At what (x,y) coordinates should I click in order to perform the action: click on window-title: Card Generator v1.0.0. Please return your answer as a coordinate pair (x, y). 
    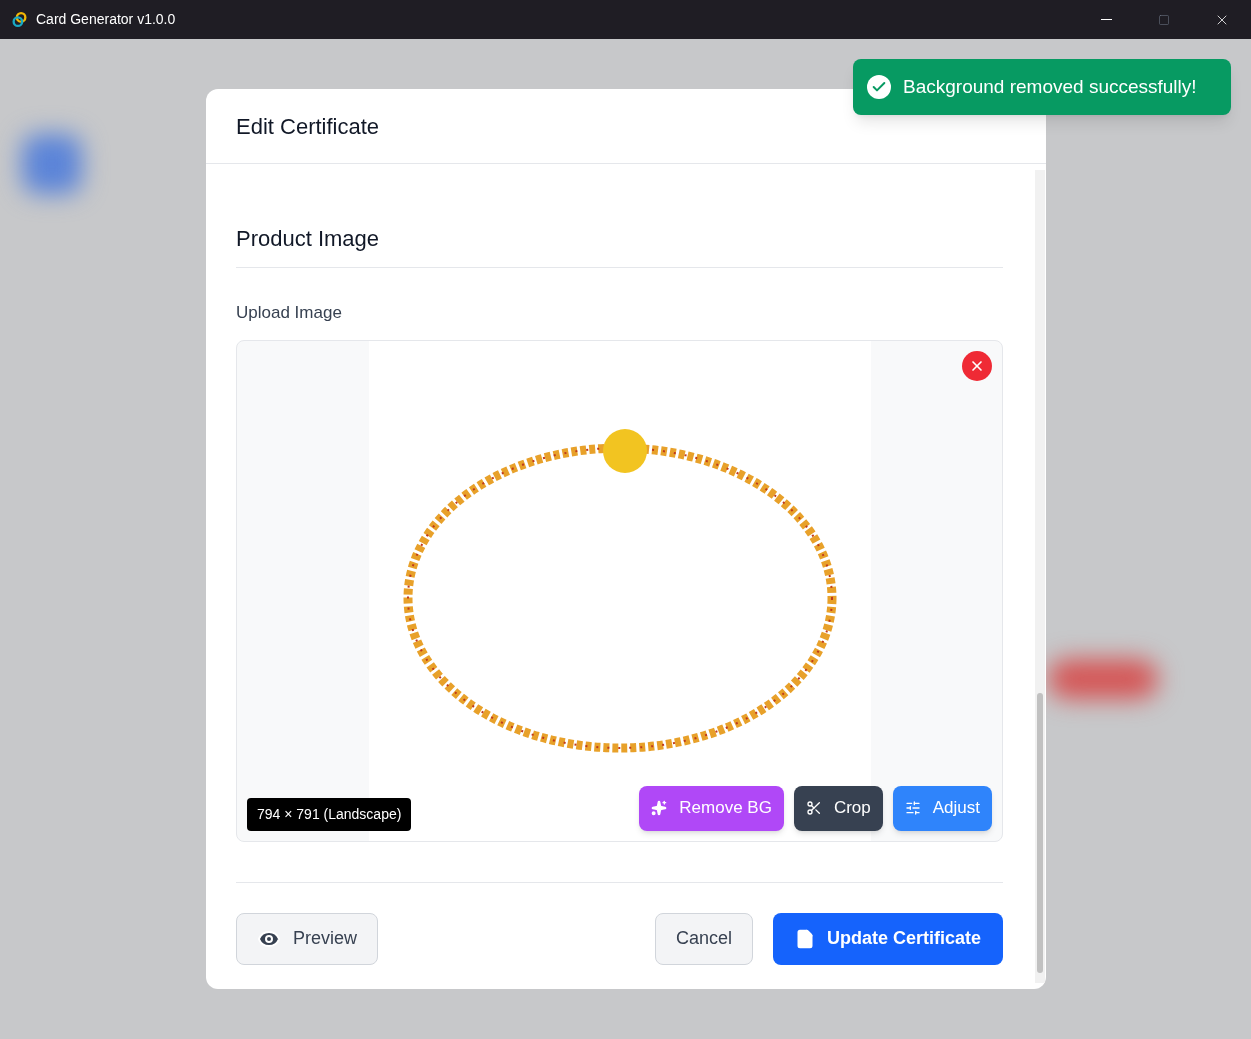
    Looking at the image, I should click on (106, 19).